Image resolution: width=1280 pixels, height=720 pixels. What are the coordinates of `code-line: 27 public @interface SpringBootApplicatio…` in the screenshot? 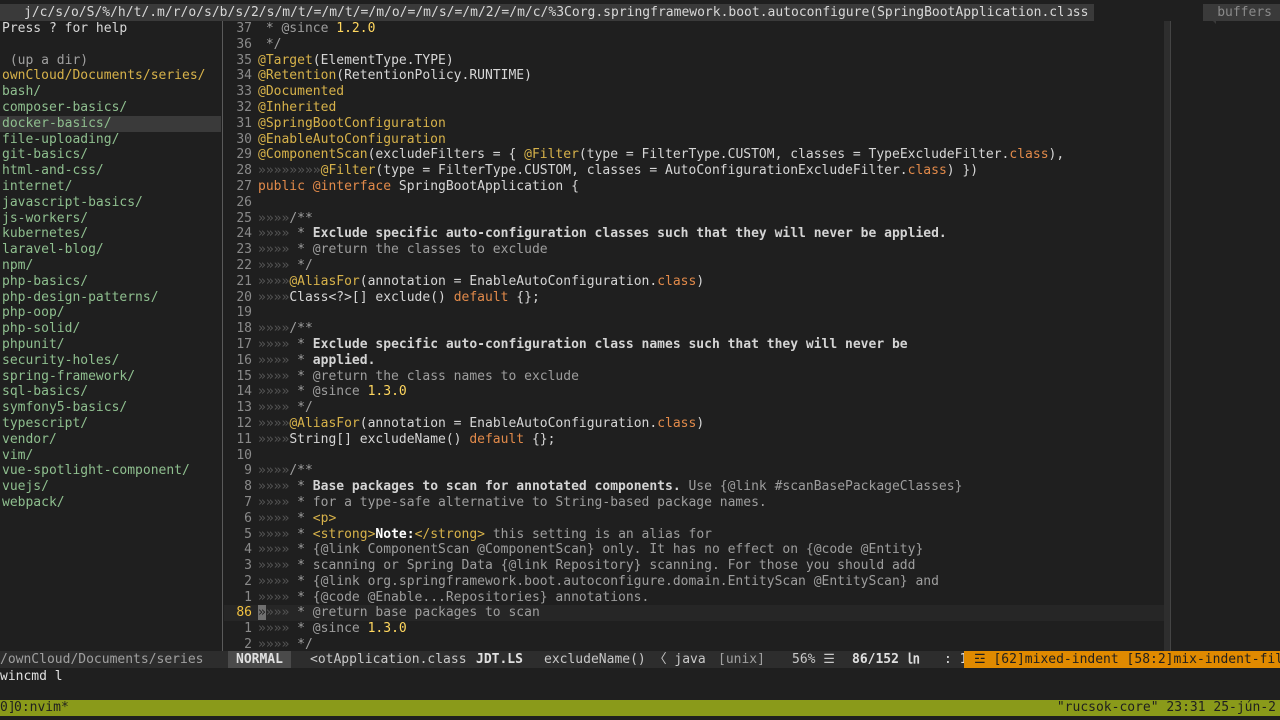 It's located at (694, 187).